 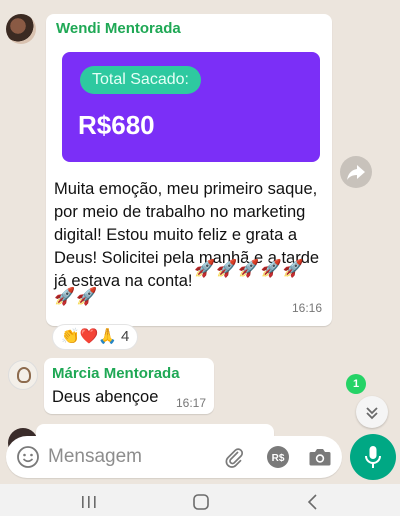 What do you see at coordinates (116, 373) in the screenshot?
I see `sender-name: Márcia Mentorada` at bounding box center [116, 373].